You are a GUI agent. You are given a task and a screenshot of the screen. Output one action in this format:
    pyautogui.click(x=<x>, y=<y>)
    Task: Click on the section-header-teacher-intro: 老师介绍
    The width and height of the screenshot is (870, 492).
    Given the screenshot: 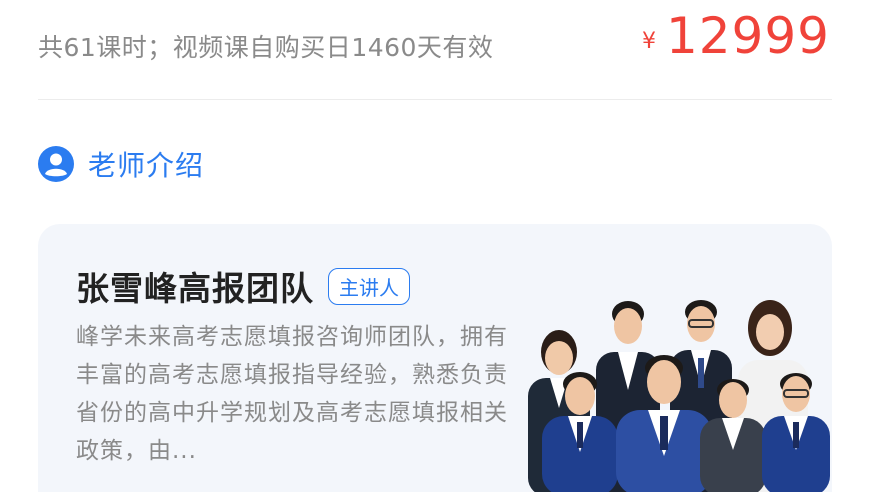 What is the action you would take?
    pyautogui.click(x=121, y=164)
    